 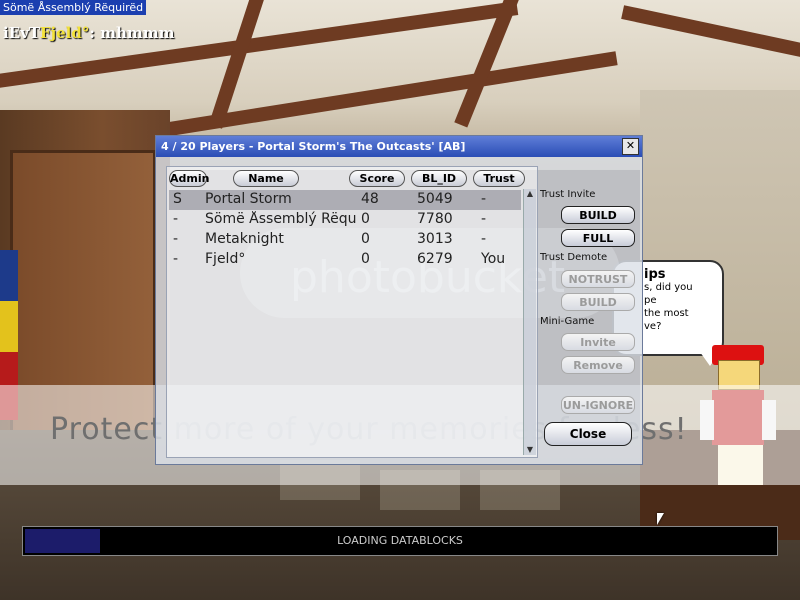 I want to click on cell-blid: 6279, so click(x=435, y=259).